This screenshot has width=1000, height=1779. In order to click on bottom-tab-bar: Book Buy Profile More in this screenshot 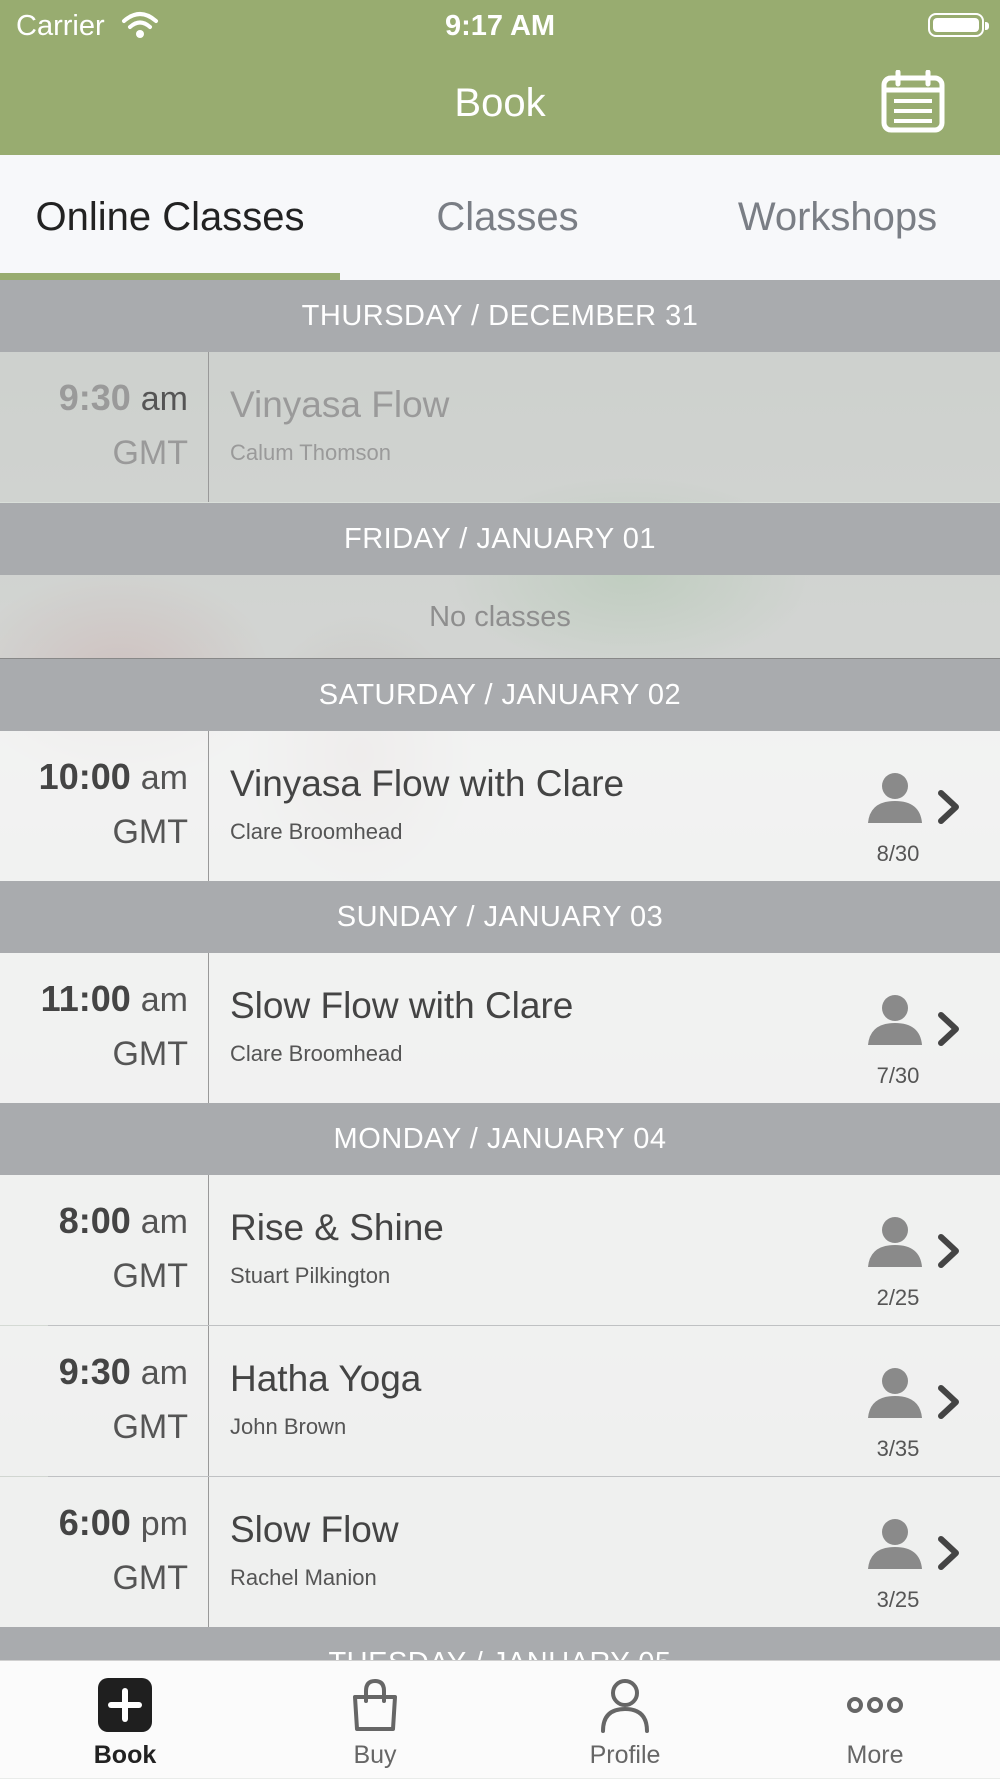, I will do `click(500, 1719)`.